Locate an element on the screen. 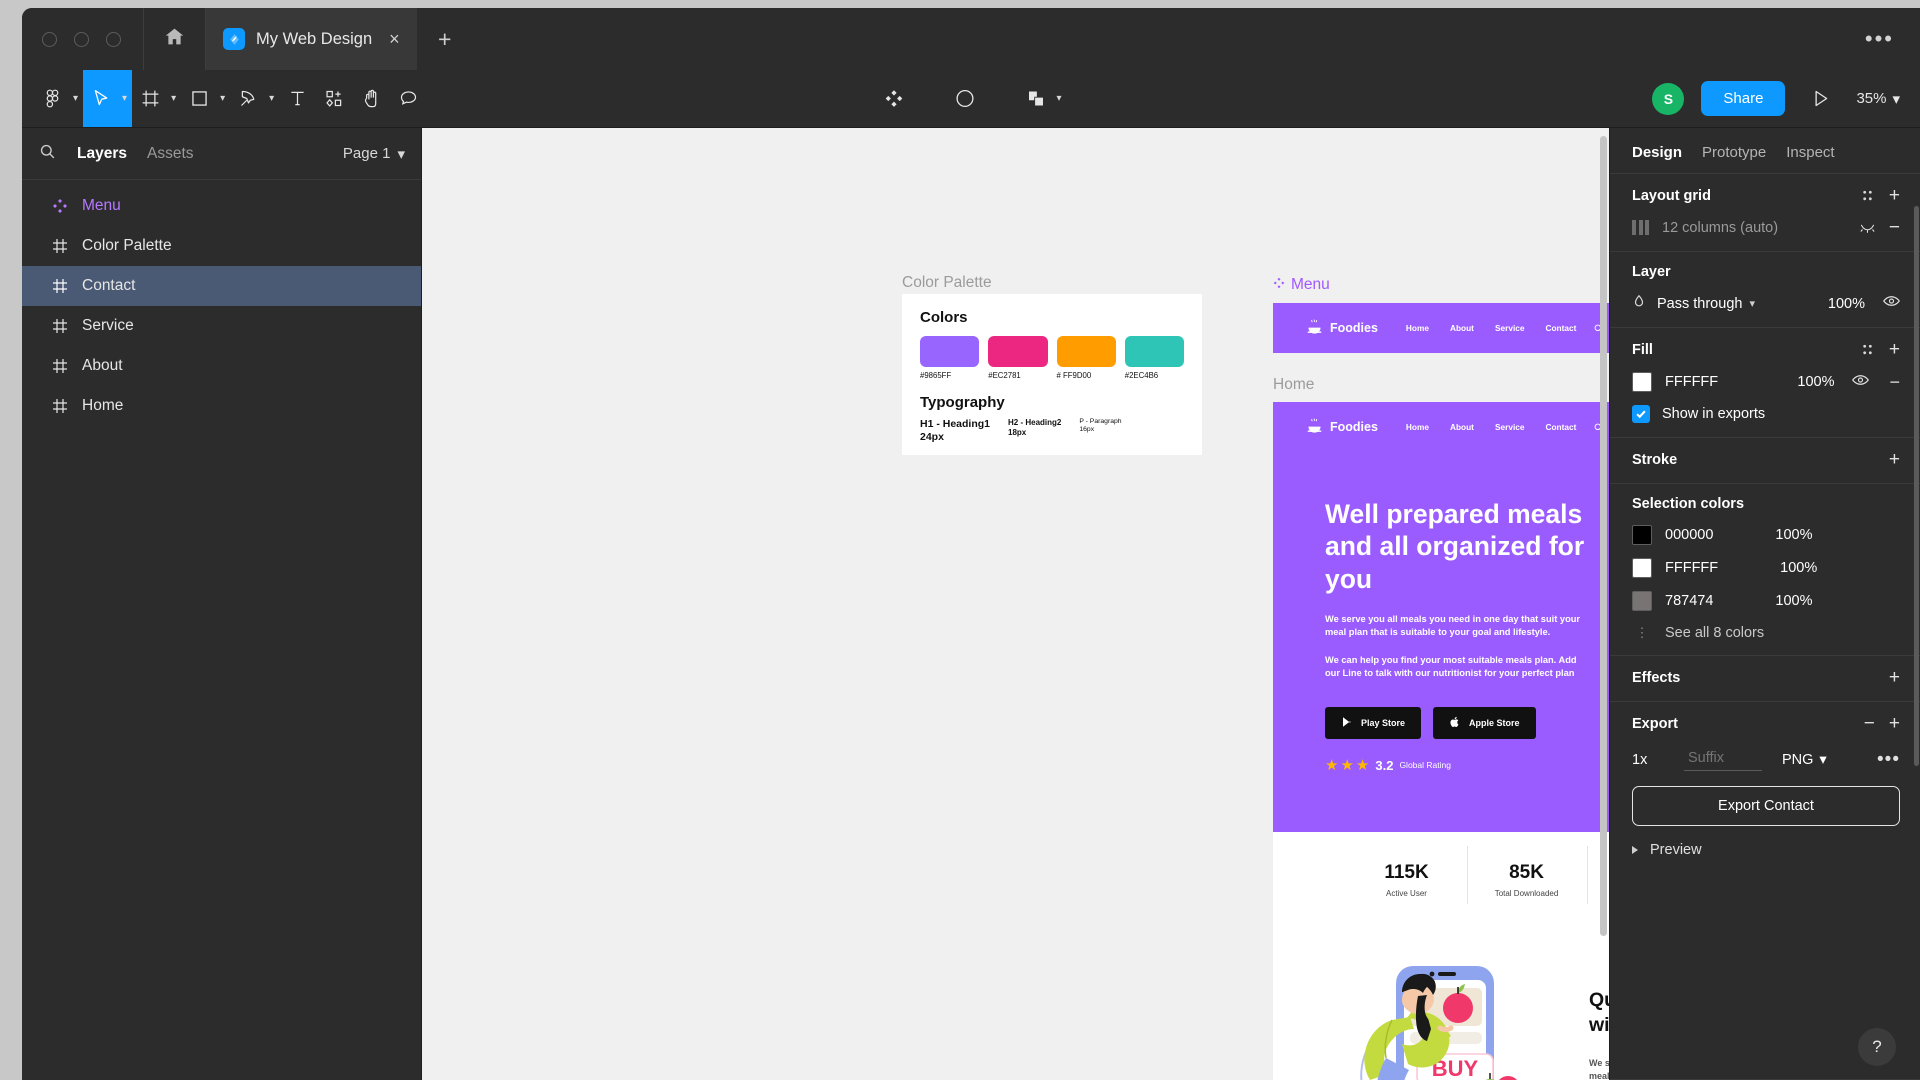 This screenshot has height=1080, width=1920. tab-layers: Layers is located at coordinates (102, 154).